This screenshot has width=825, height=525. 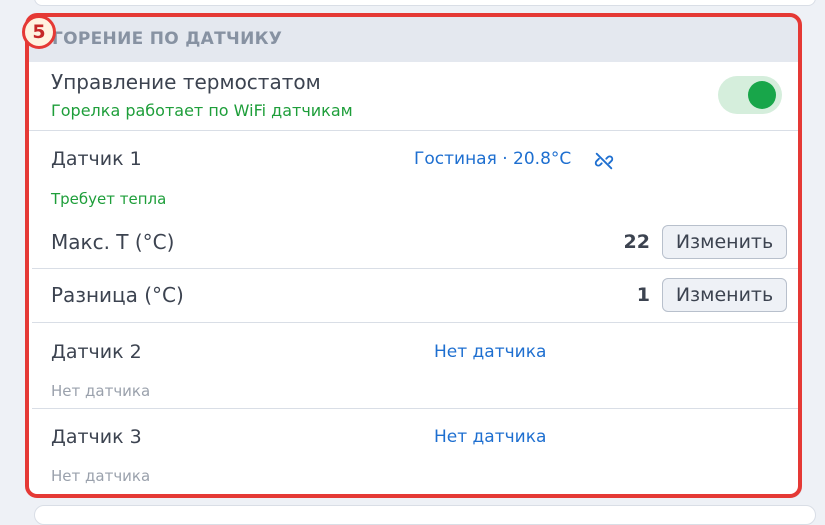 I want to click on max-temp-value: 22, so click(x=636, y=242).